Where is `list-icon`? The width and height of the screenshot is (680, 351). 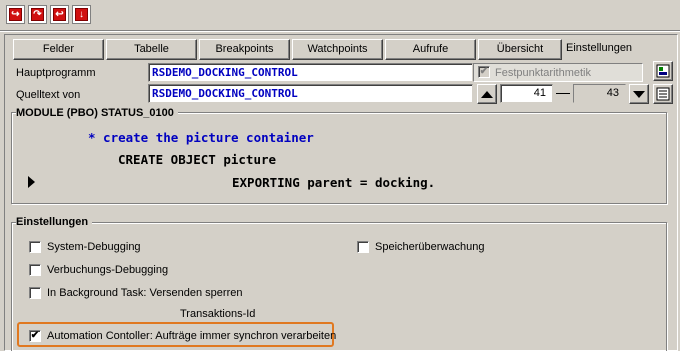 list-icon is located at coordinates (663, 94).